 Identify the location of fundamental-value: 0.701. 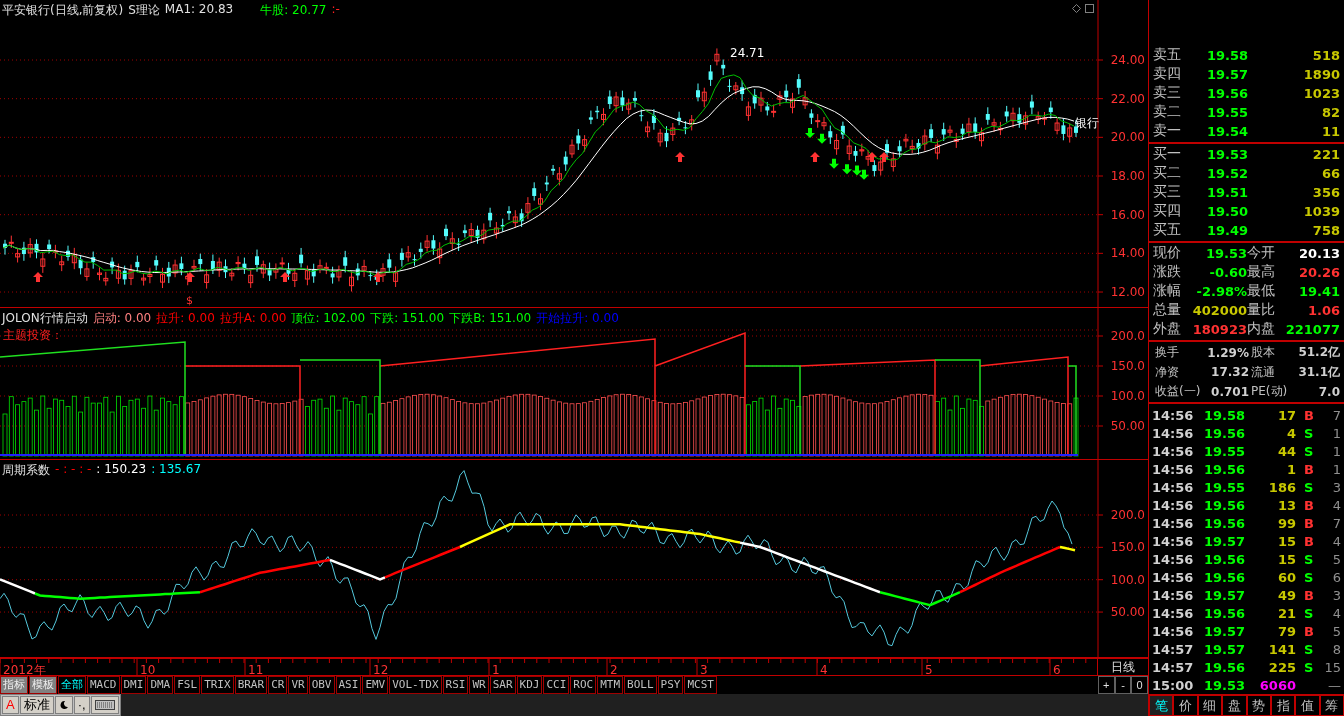
(1229, 391).